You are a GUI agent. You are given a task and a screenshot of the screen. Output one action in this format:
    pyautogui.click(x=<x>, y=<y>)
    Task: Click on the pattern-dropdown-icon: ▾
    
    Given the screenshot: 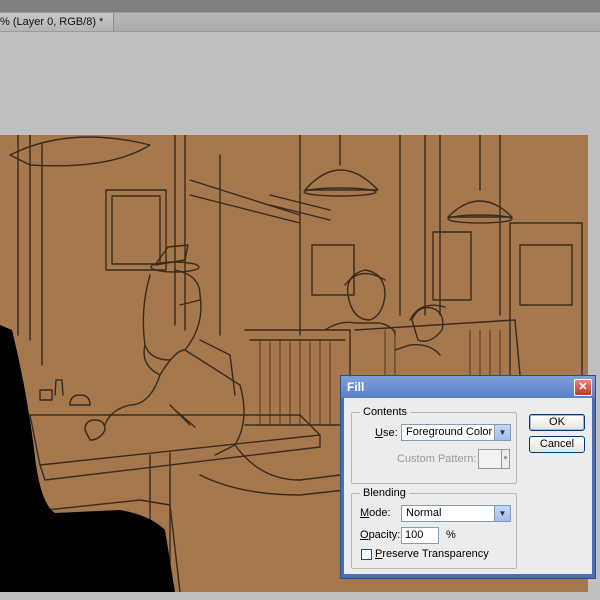 What is the action you would take?
    pyautogui.click(x=505, y=459)
    